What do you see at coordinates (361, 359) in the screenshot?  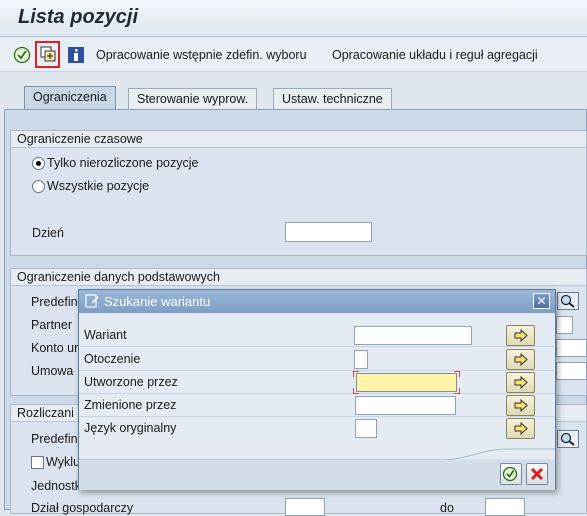 I see `environment-input` at bounding box center [361, 359].